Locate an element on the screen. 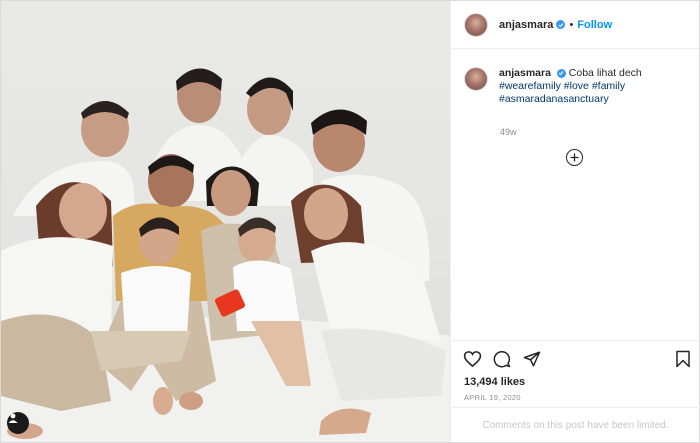 The image size is (700, 443). action-bar is located at coordinates (575, 355).